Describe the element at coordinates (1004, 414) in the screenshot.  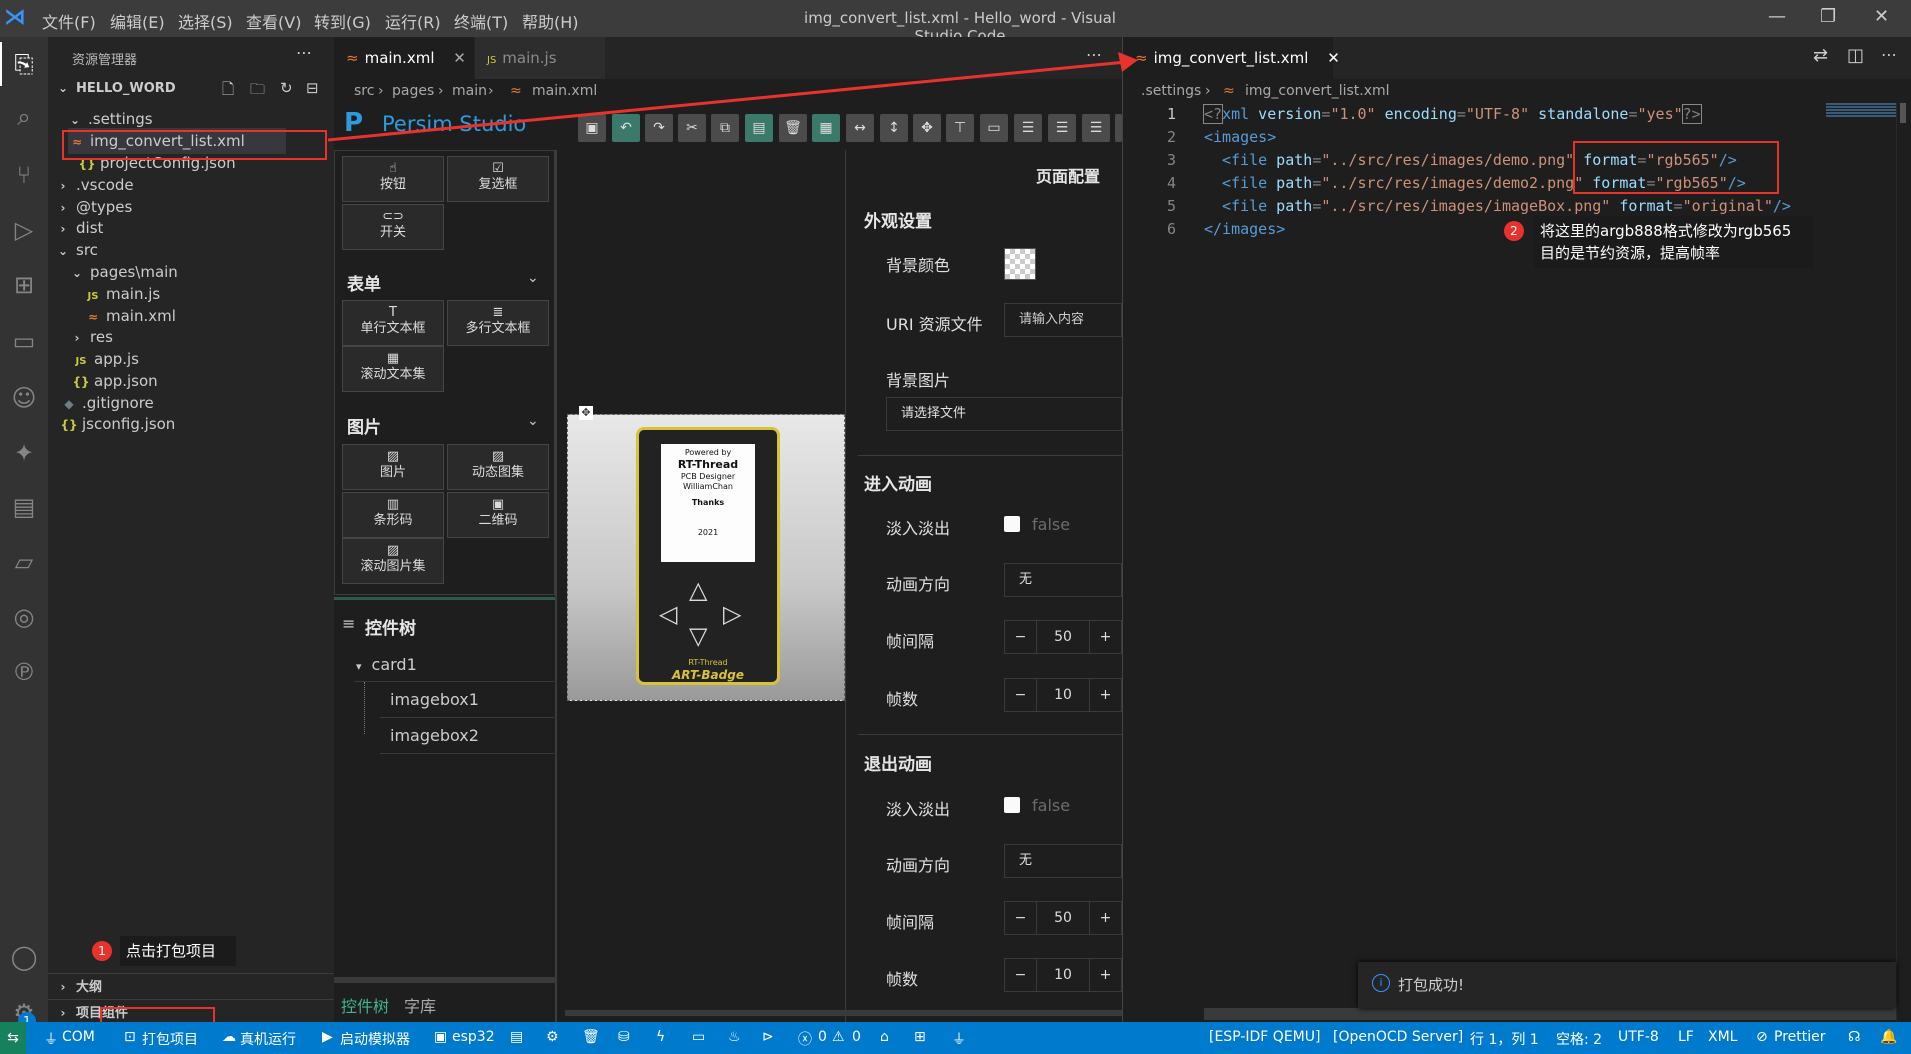
I see `bg-image-select: 请选择文件` at that location.